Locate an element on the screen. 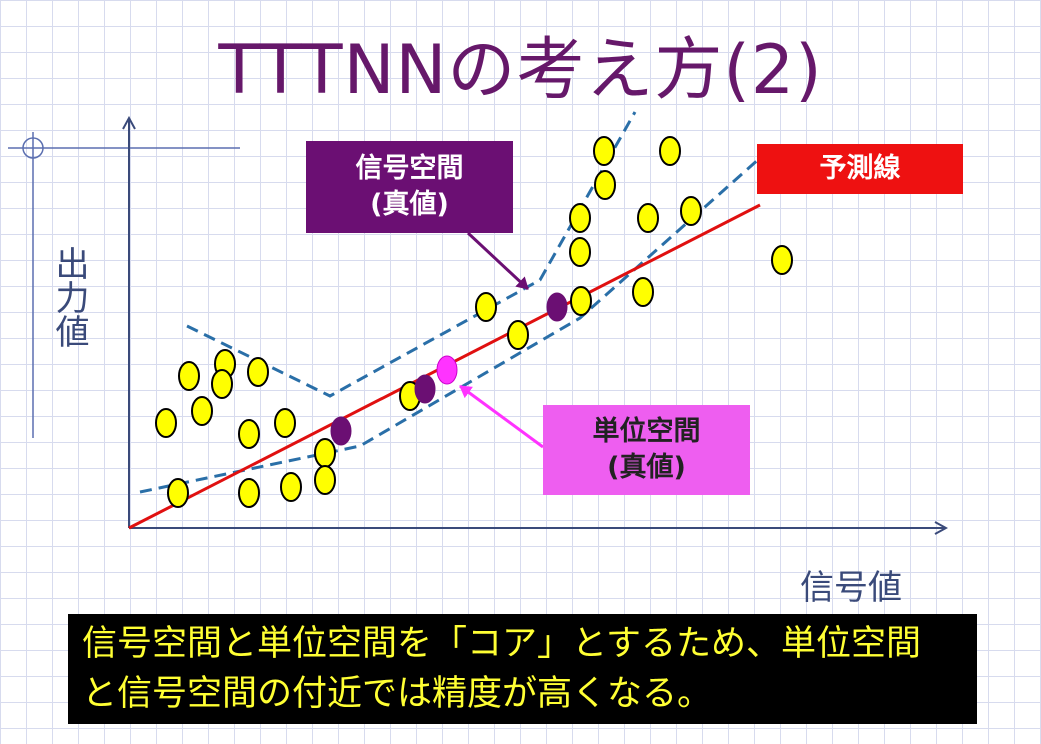 Image resolution: width=1041 pixels, height=744 pixels. signal-space-arrow is located at coordinates (498, 261).